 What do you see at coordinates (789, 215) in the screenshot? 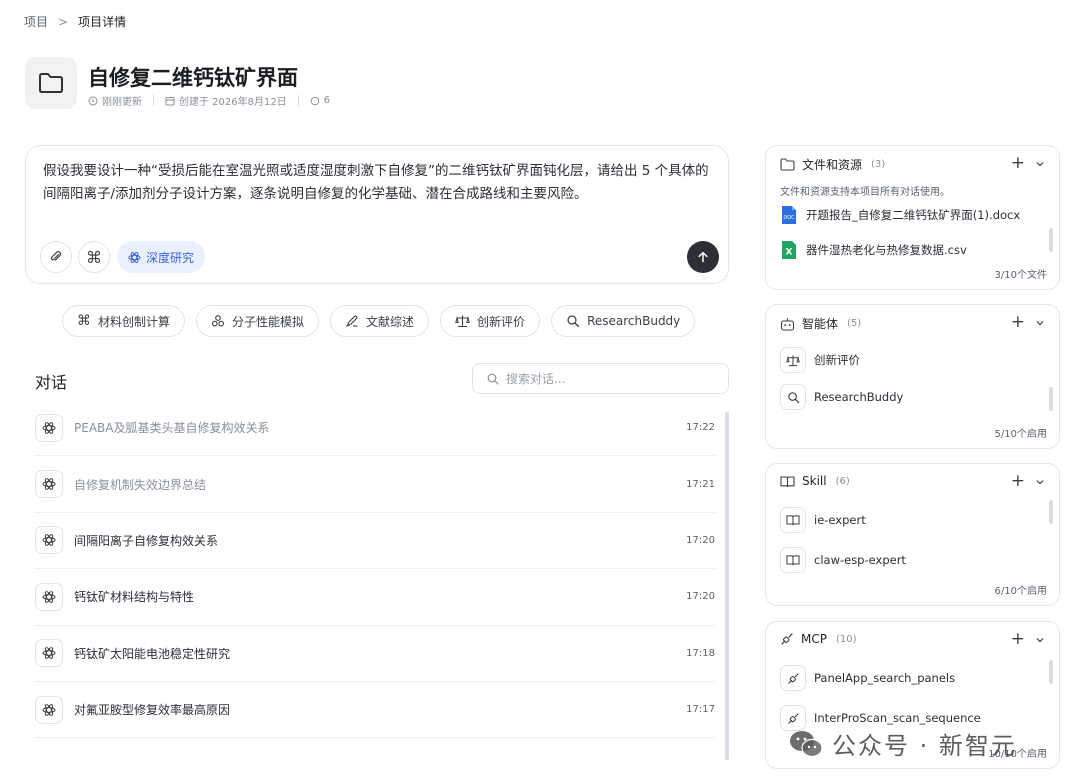
I see `word-file-icon: DOC` at bounding box center [789, 215].